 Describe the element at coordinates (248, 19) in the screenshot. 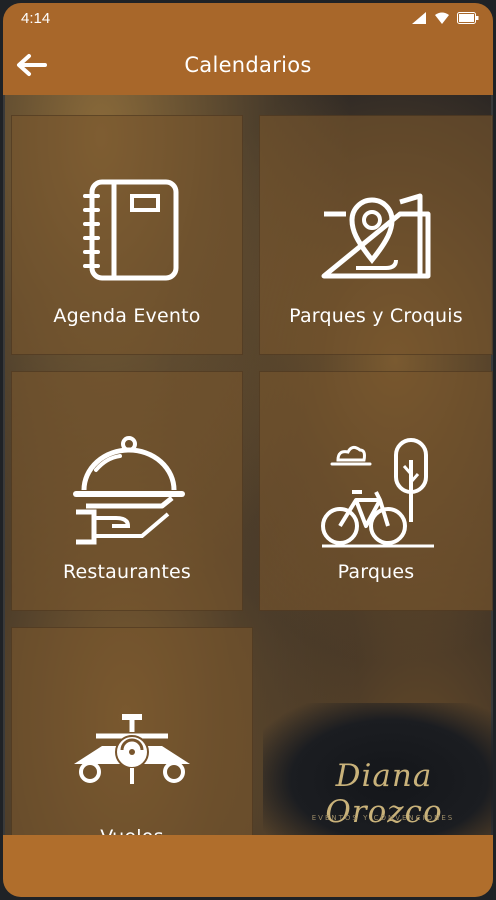

I see `status-bar: 4:14` at that location.